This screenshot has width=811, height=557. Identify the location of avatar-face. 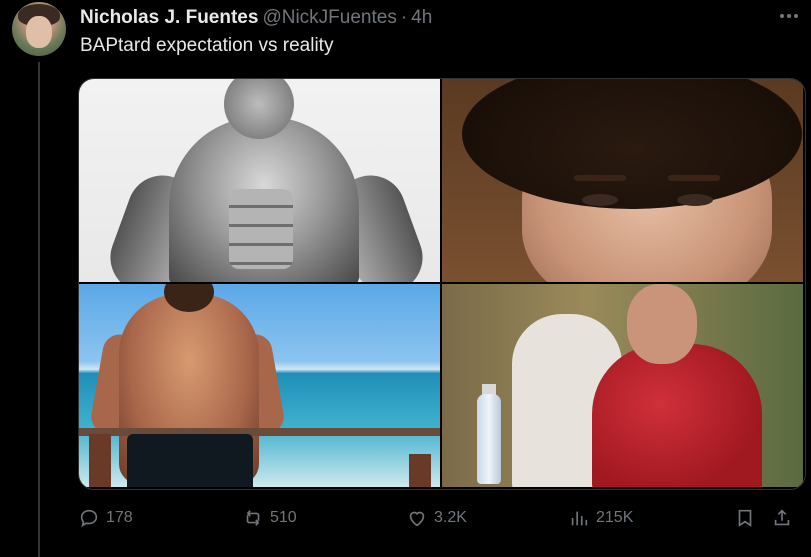
(39, 32).